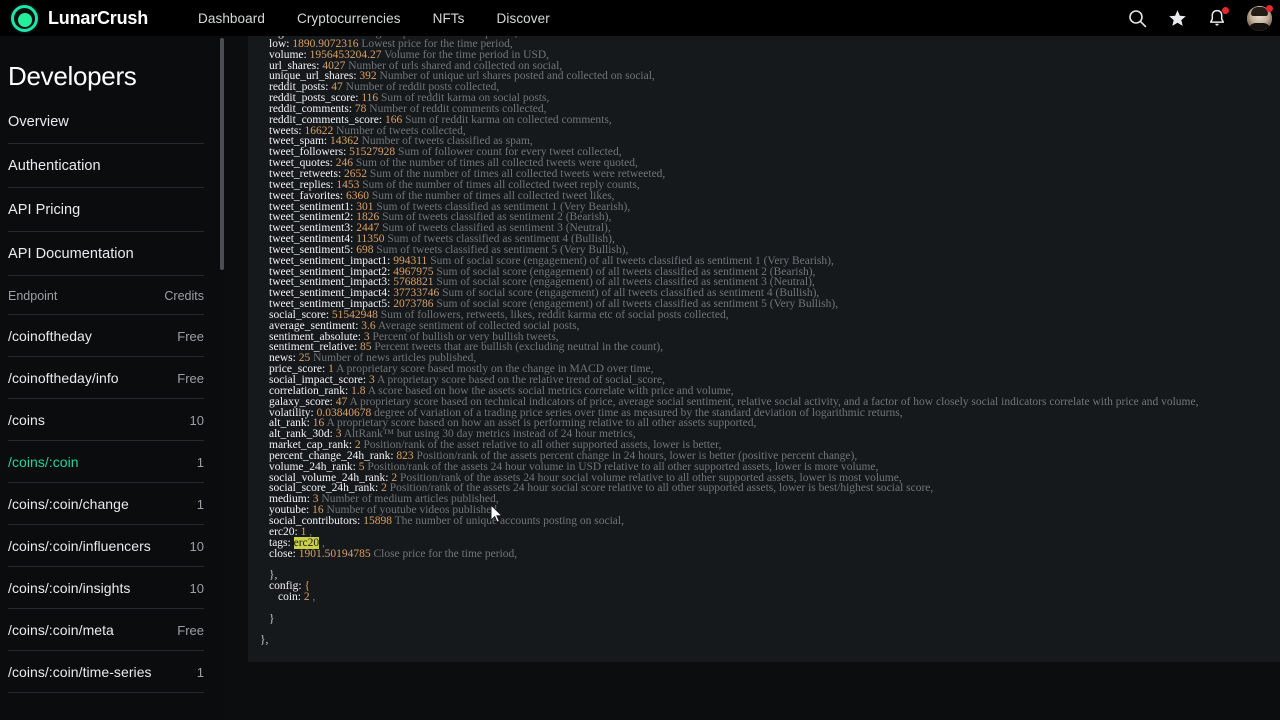  I want to click on endpoint-table-header: Endpoint Credits, so click(106, 295).